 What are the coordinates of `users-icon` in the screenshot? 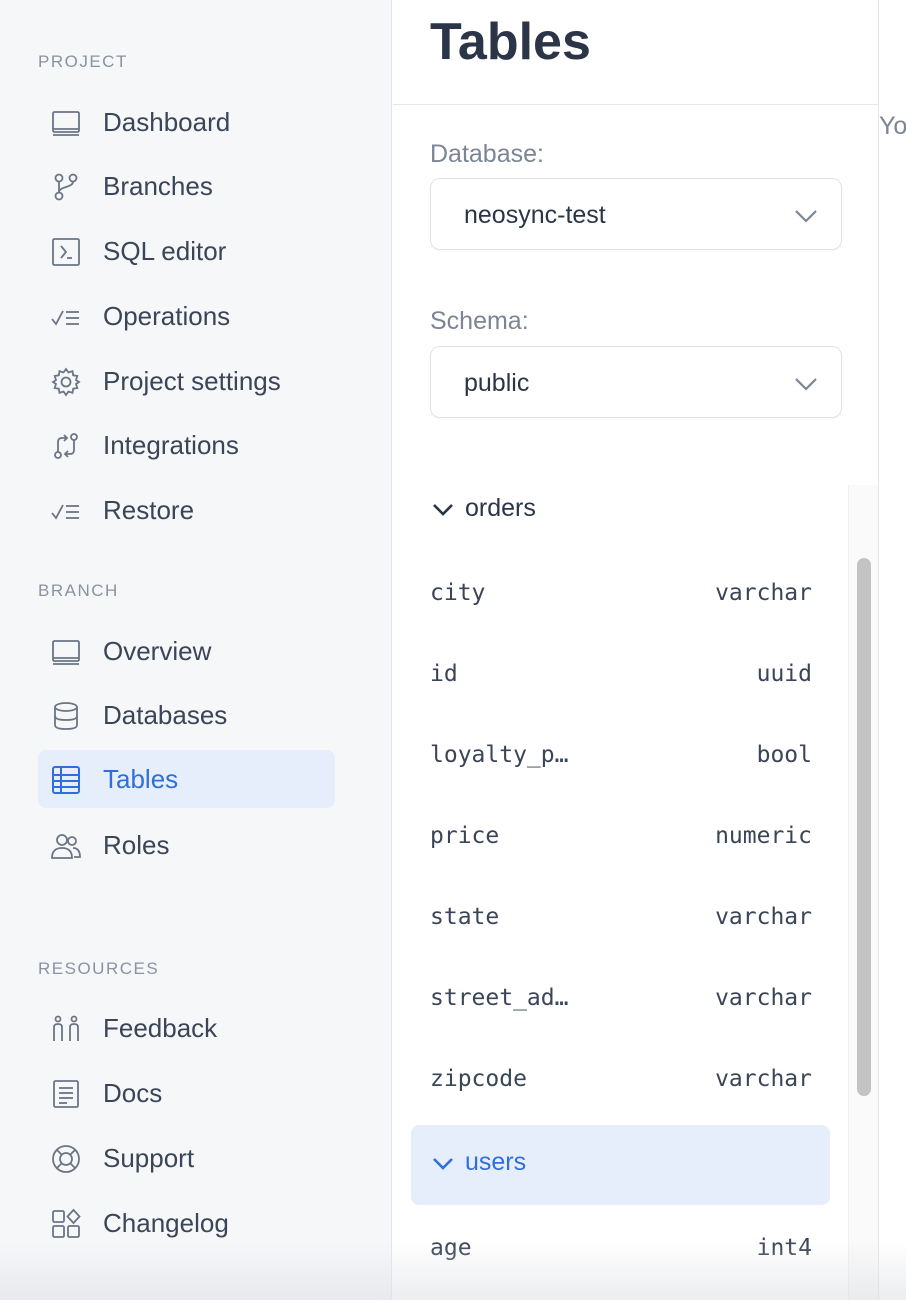 It's located at (66, 846).